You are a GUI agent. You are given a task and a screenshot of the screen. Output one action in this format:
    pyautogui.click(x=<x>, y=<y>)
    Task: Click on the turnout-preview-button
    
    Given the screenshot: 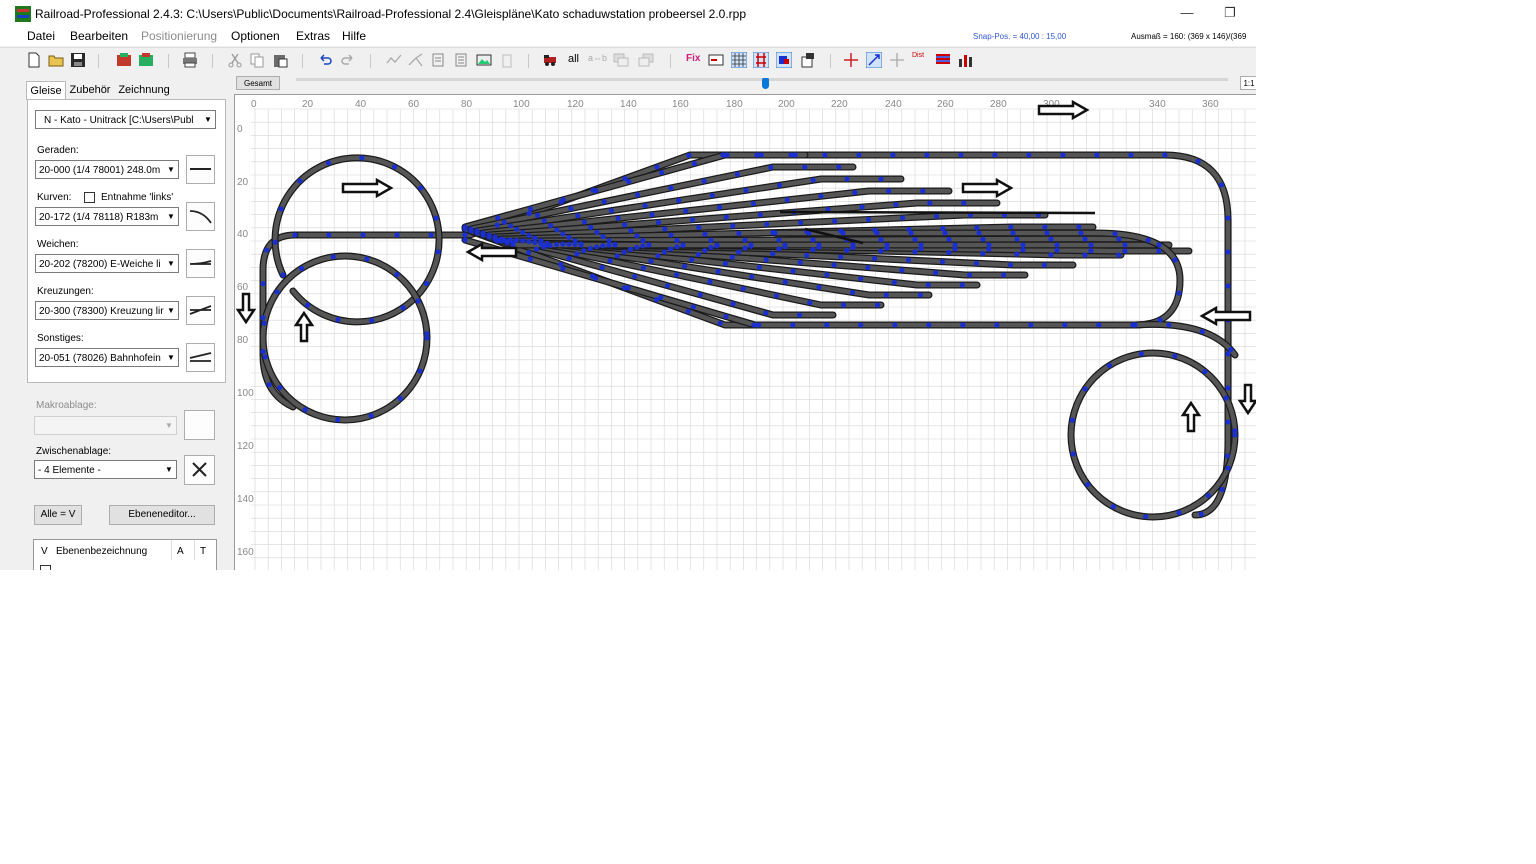 What is the action you would take?
    pyautogui.click(x=200, y=263)
    